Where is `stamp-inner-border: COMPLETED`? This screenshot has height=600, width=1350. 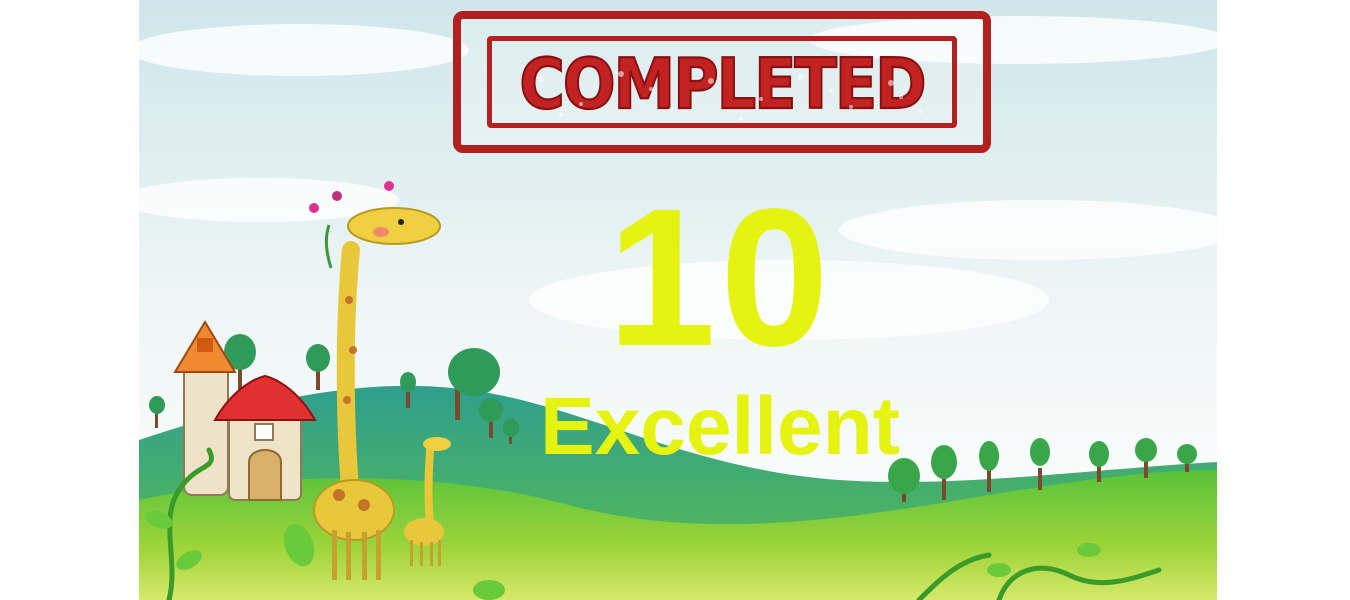 stamp-inner-border: COMPLETED is located at coordinates (722, 82).